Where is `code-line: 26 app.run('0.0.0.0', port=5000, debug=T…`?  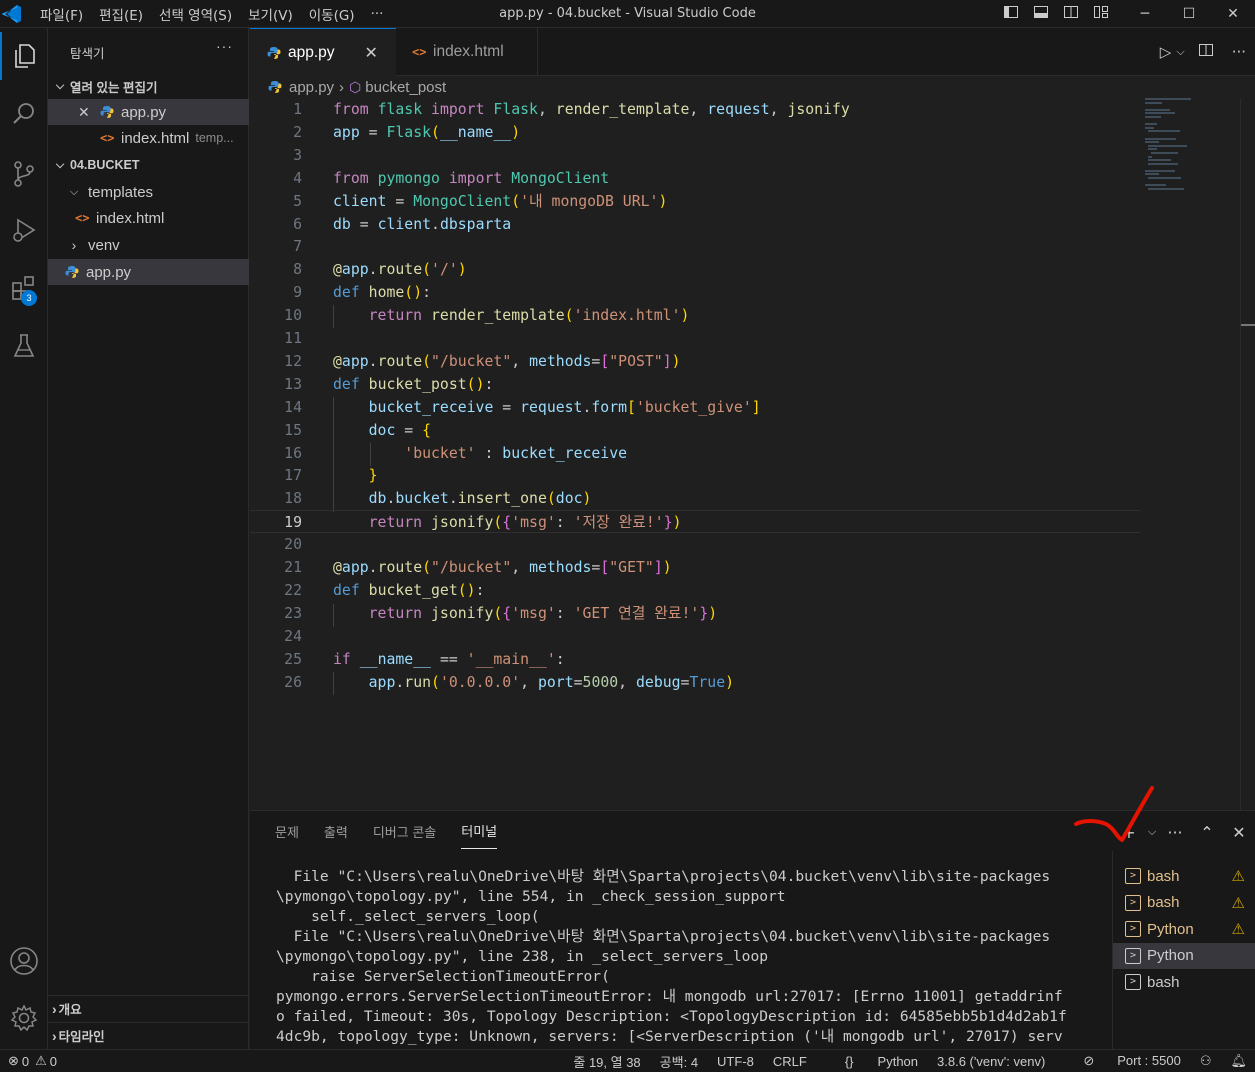
code-line: 26 app.run('0.0.0.0', port=5000, debug=T… is located at coordinates (695, 682).